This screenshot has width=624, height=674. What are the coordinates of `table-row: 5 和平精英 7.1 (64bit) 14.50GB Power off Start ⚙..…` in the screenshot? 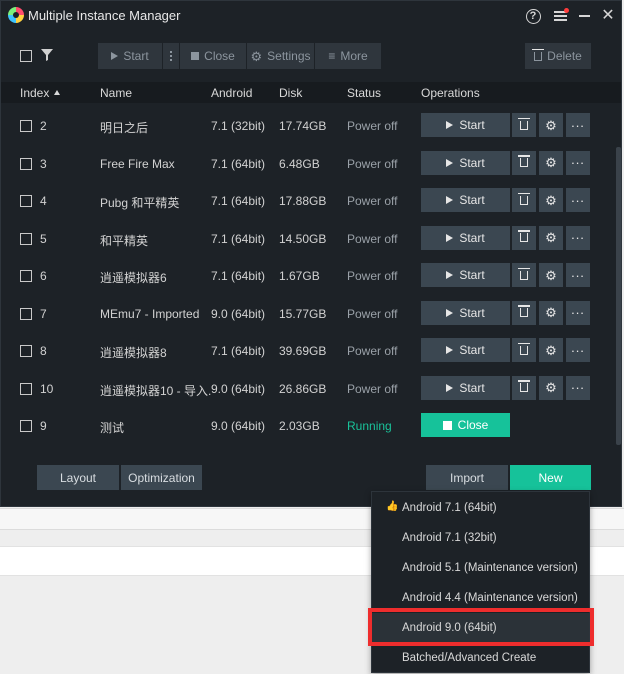 It's located at (305, 238).